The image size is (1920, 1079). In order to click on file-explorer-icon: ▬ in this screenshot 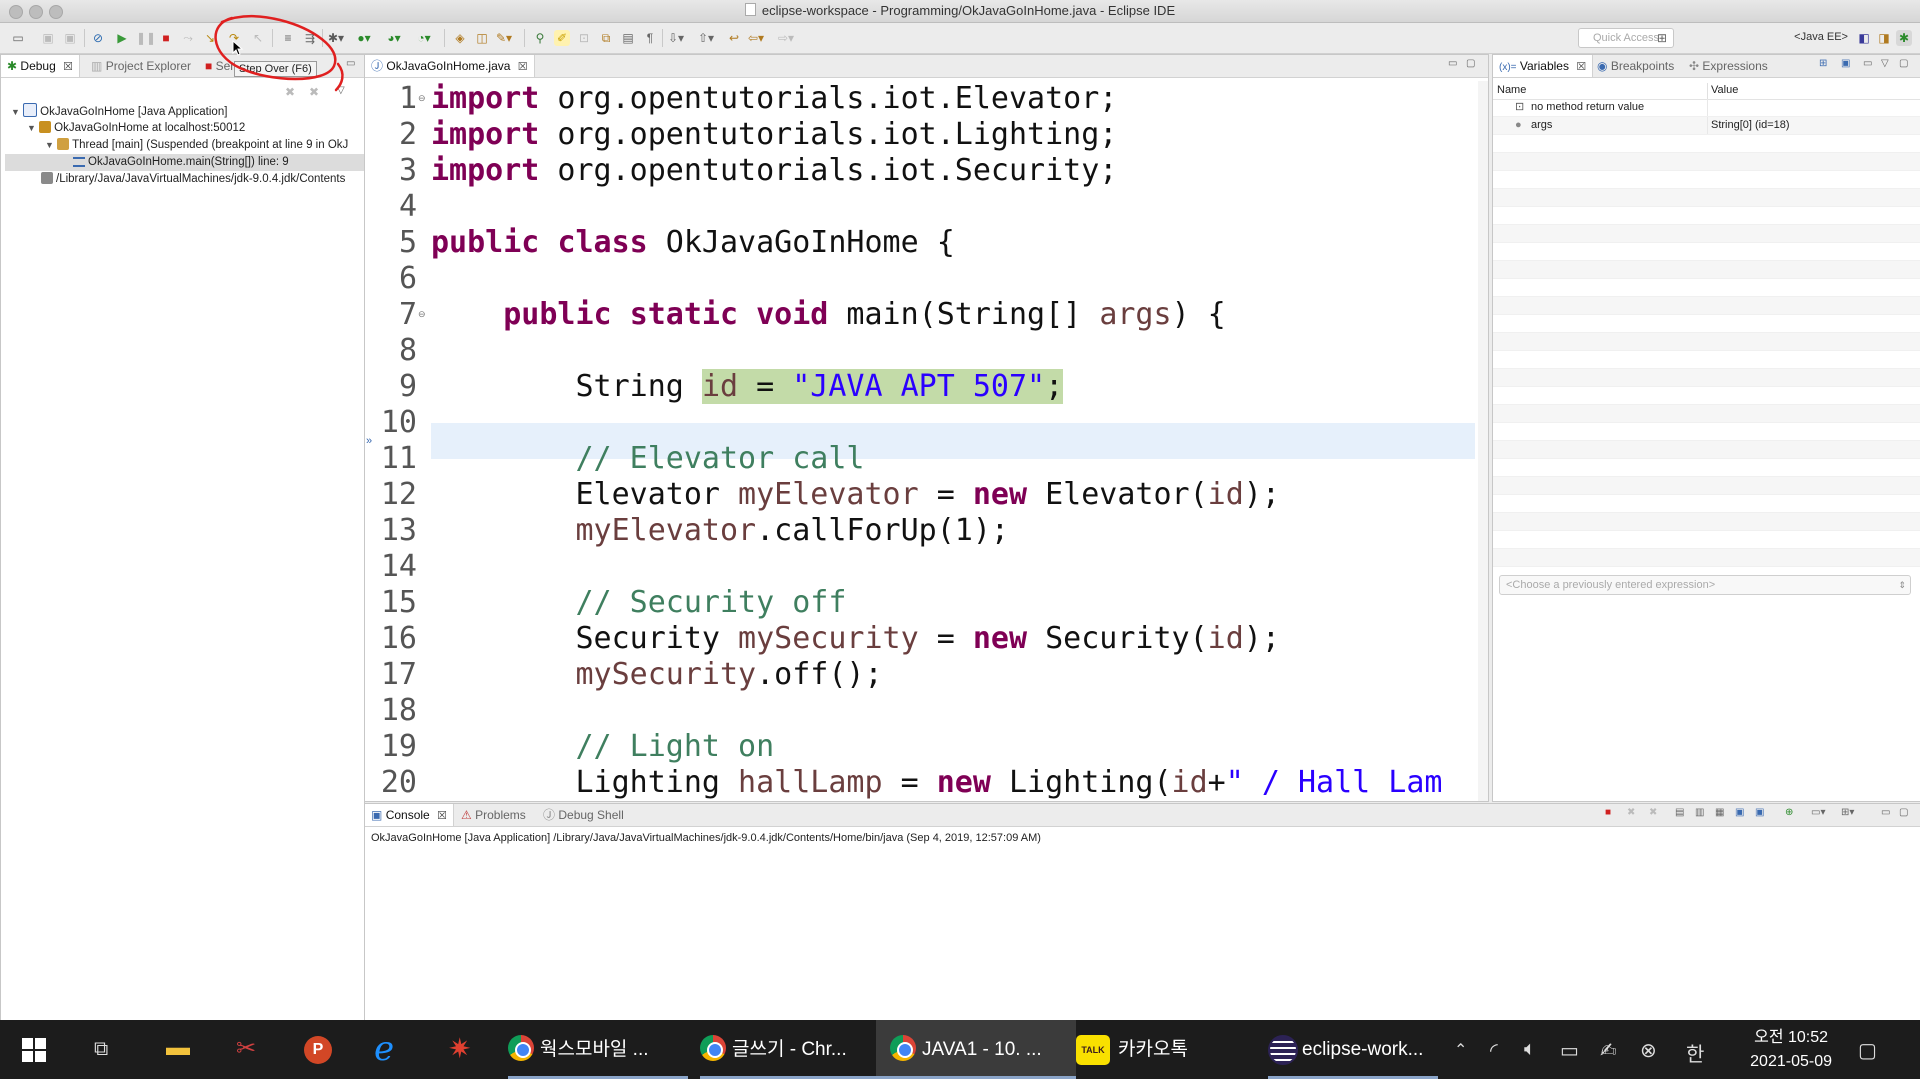, I will do `click(178, 1048)`.